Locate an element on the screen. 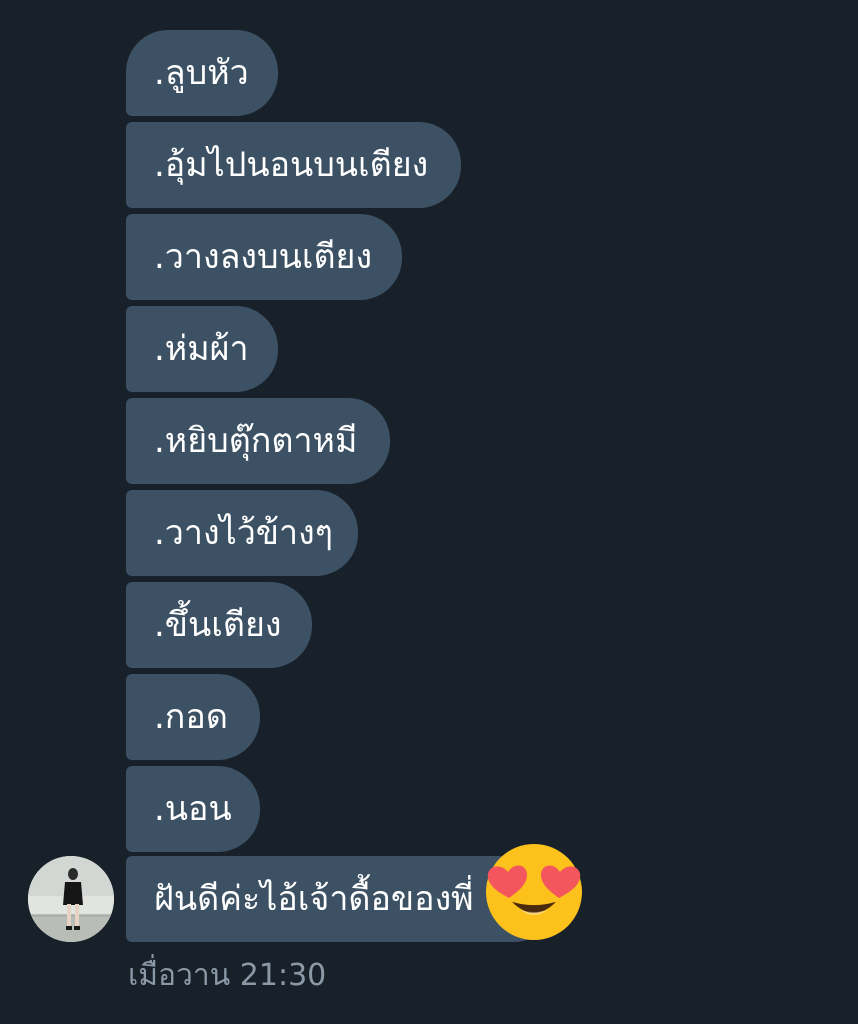 The height and width of the screenshot is (1024, 858). message-bubble: .วางลงบนเตียง is located at coordinates (264, 257).